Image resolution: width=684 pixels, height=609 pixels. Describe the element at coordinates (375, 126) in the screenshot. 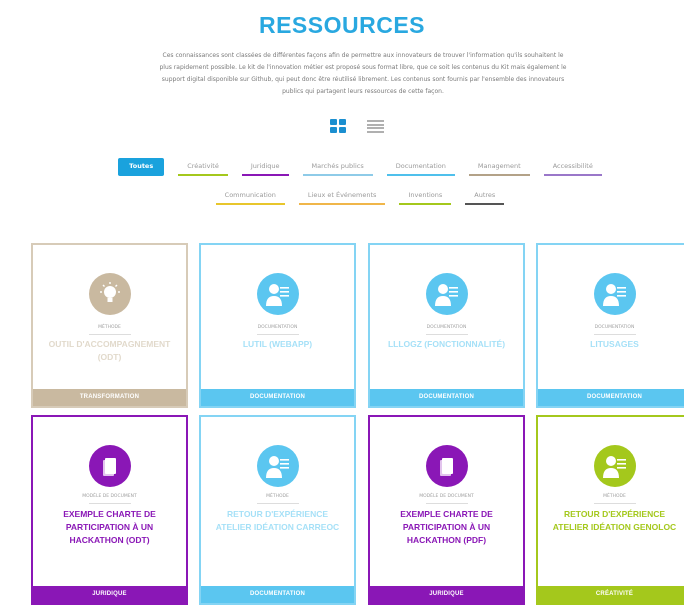

I see `list-view-icon` at that location.